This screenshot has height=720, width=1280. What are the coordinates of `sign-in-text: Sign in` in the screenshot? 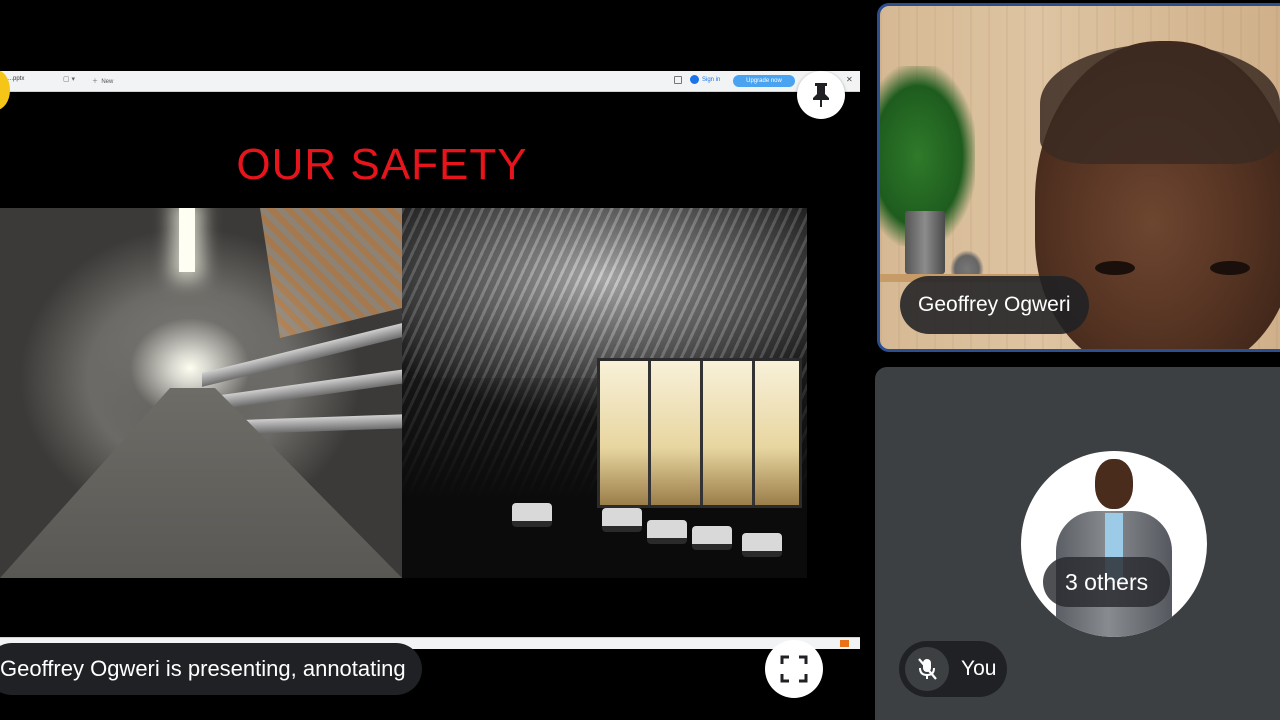 It's located at (711, 79).